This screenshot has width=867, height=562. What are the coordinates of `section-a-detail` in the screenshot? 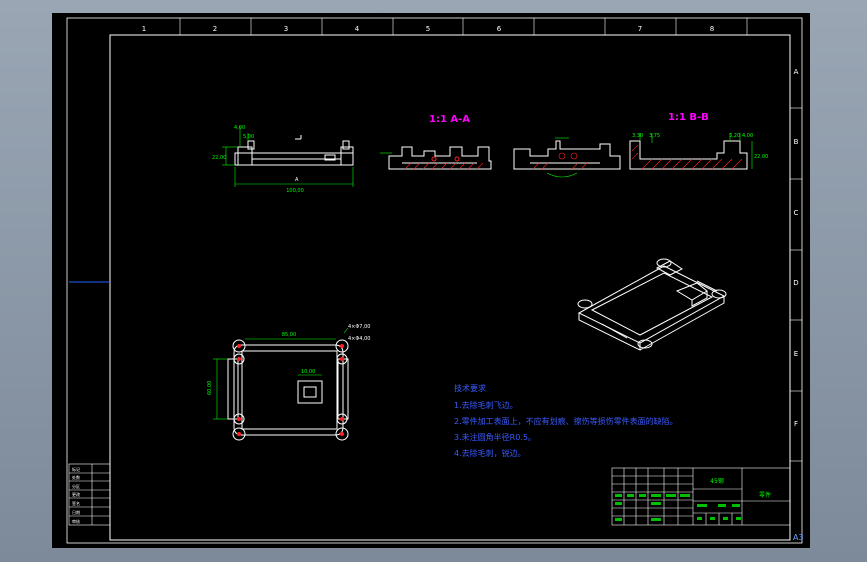 It's located at (562, 157).